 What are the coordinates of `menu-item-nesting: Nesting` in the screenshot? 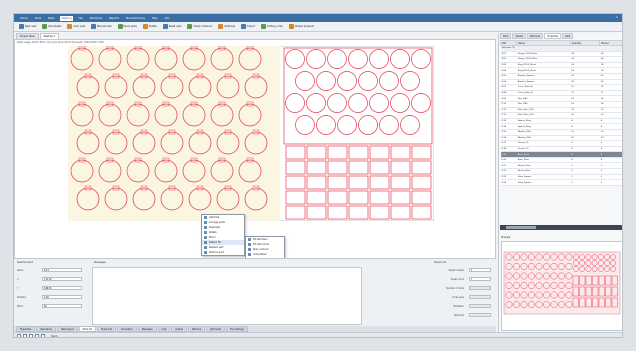 It's located at (66, 18).